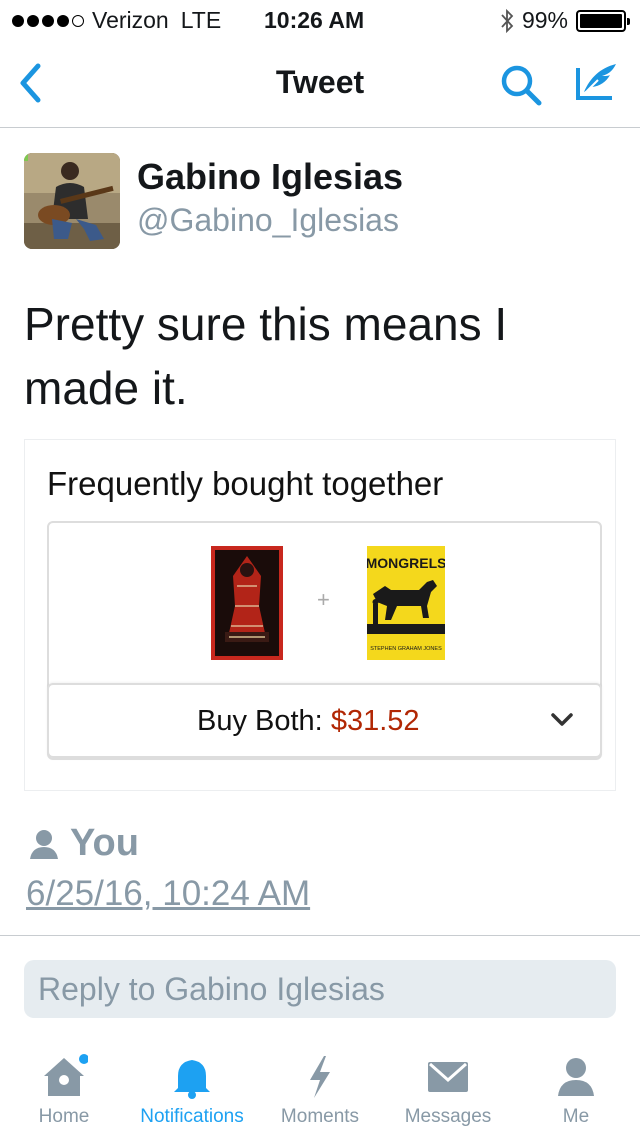 This screenshot has width=640, height=1136. What do you see at coordinates (320, 1116) in the screenshot?
I see `tab-label-moments: Moments` at bounding box center [320, 1116].